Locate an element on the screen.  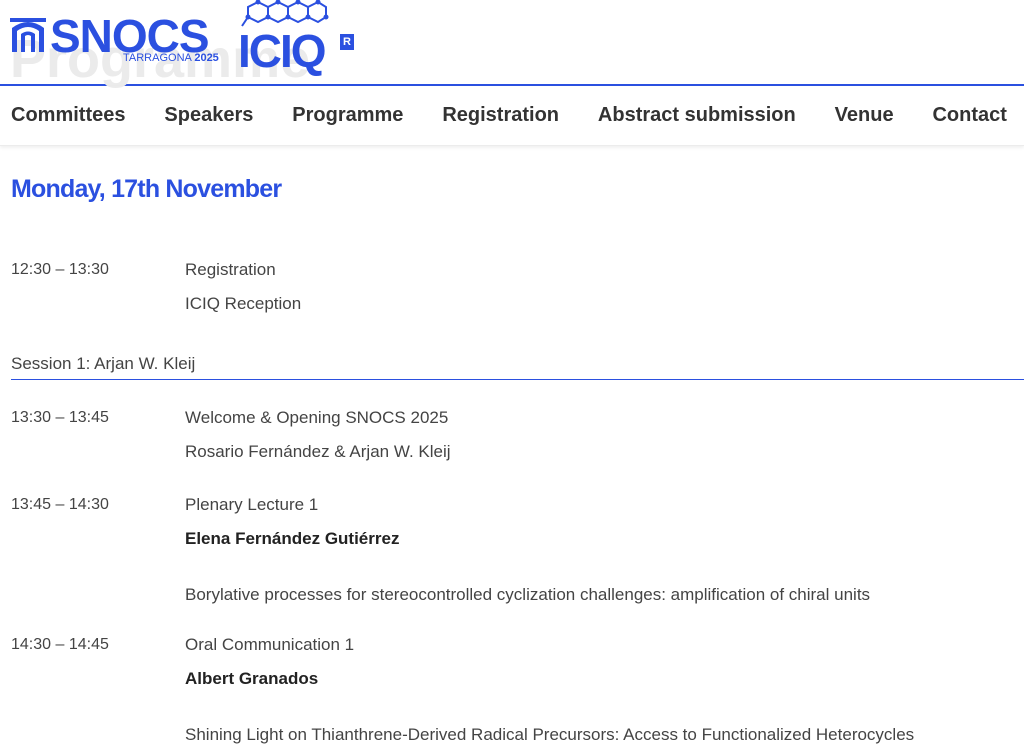
snocs-logo-location: TARRAGONA 2025 is located at coordinates (171, 58).